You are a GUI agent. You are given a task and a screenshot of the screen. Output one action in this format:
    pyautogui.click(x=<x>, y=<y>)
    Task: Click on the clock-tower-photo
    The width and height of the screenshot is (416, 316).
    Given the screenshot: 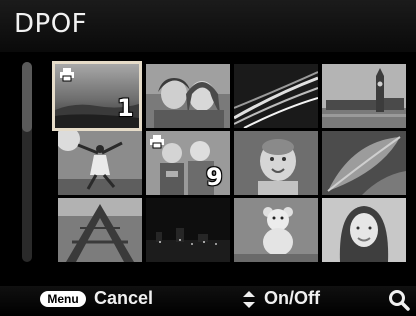 What is the action you would take?
    pyautogui.click(x=364, y=96)
    